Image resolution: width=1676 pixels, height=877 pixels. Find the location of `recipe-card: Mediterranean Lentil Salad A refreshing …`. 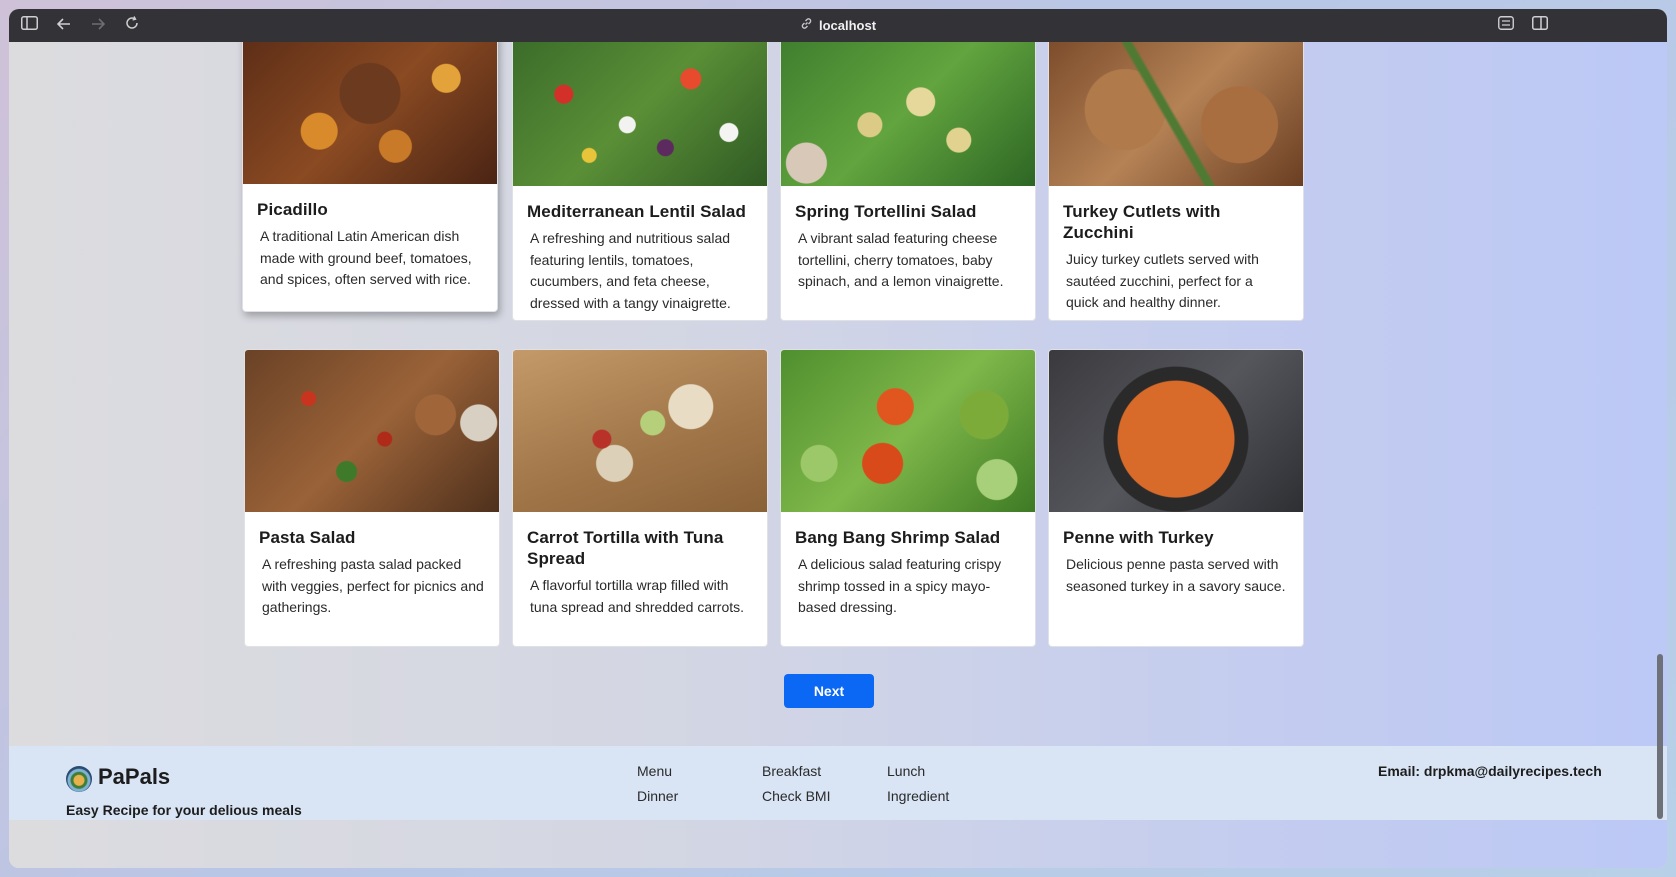

recipe-card: Mediterranean Lentil Salad A refreshing … is located at coordinates (640, 181).